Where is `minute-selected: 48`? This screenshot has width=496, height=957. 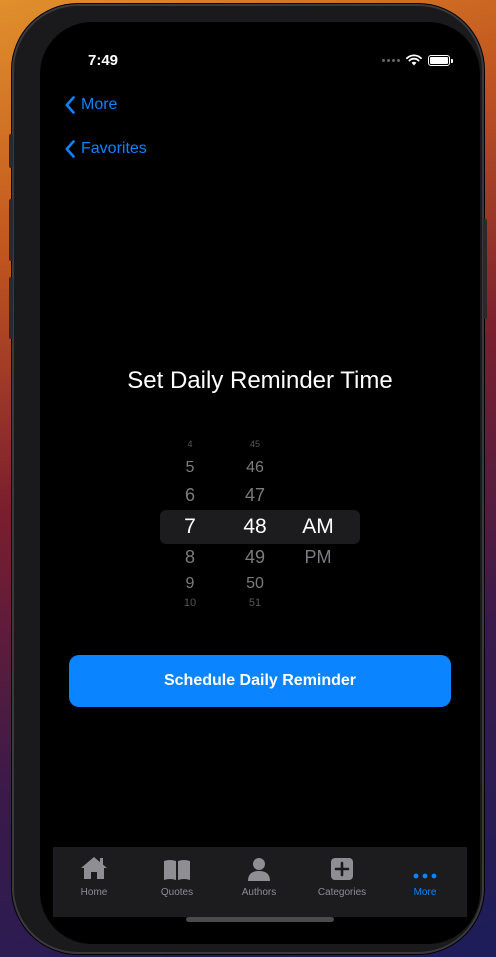
minute-selected: 48 is located at coordinates (255, 527).